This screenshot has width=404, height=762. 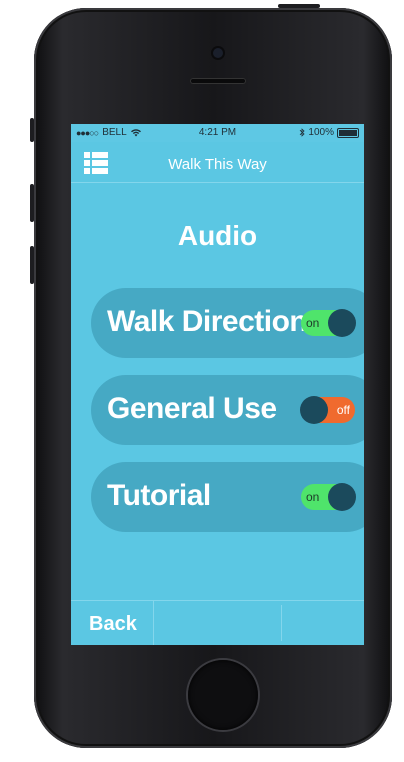 I want to click on back-button: Back, so click(x=112, y=623).